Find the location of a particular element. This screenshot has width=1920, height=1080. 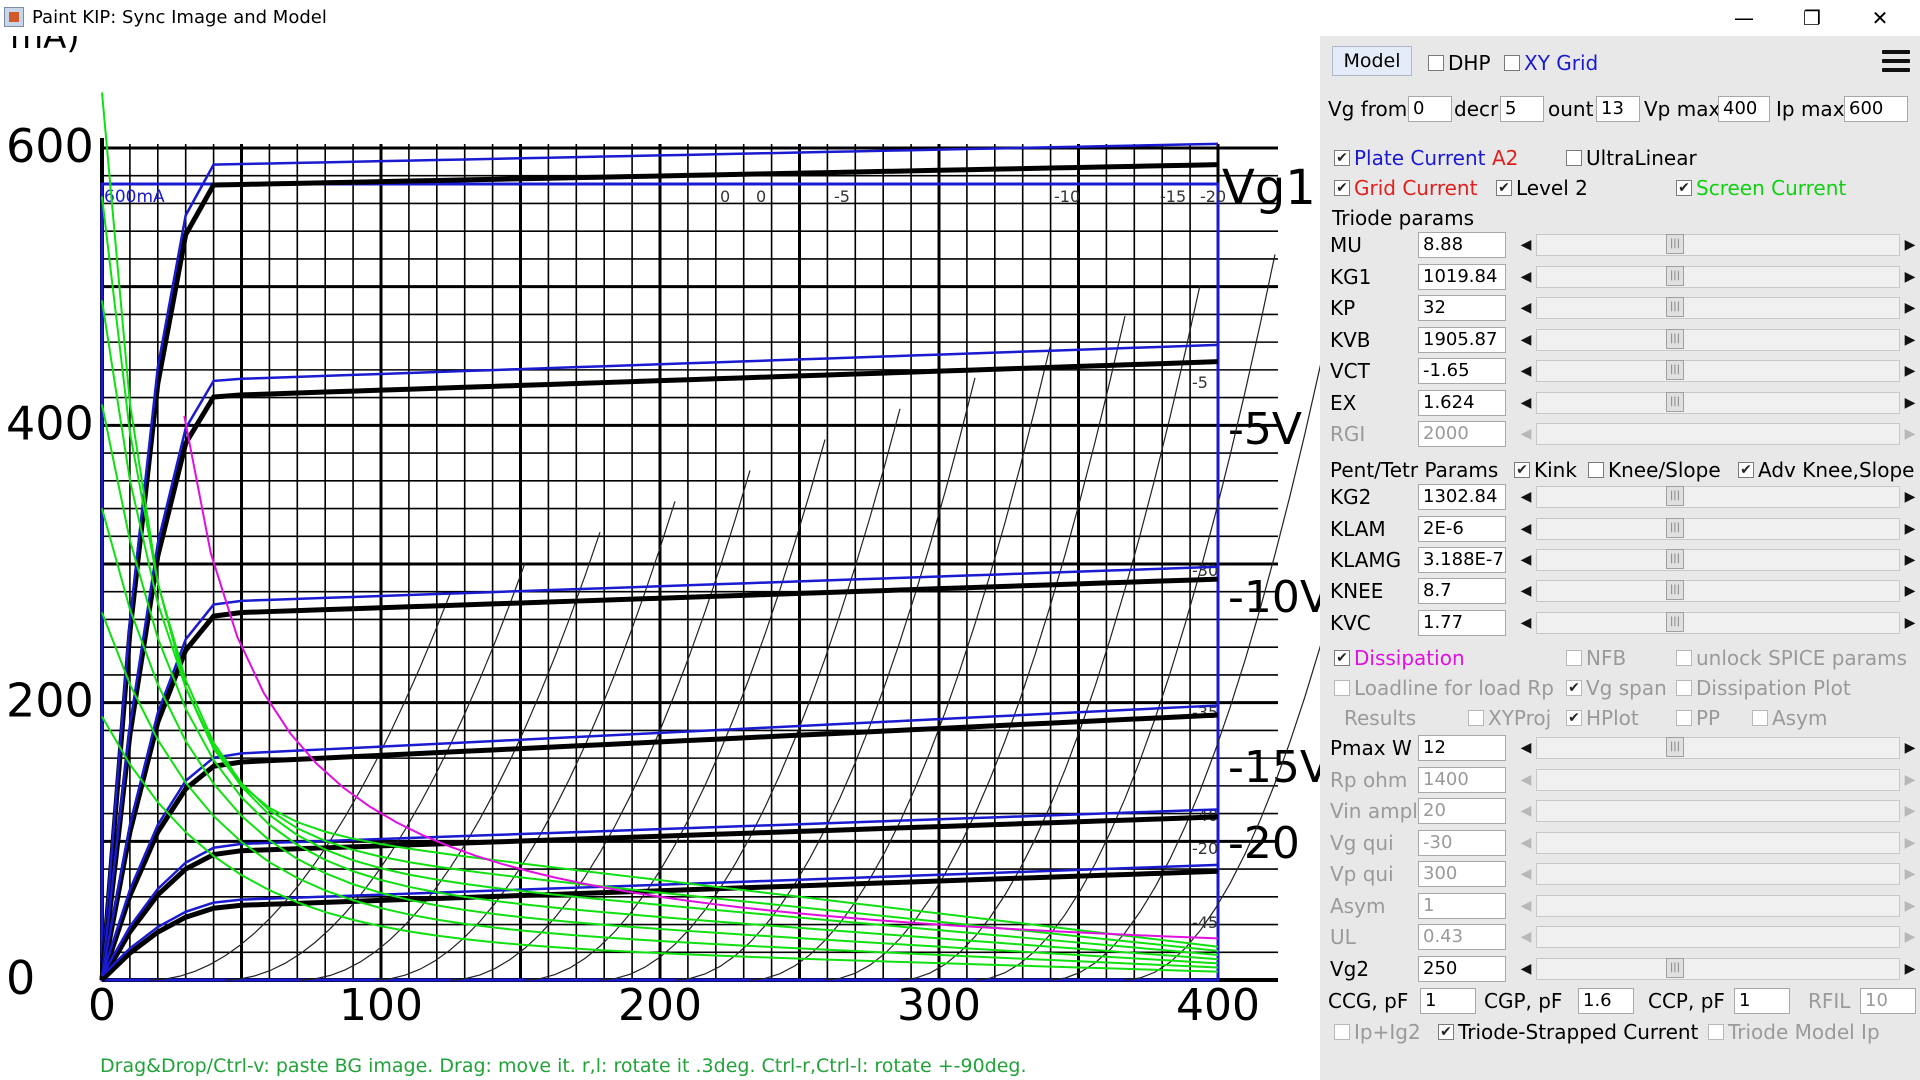

dhp-checkbox is located at coordinates (1436, 63).